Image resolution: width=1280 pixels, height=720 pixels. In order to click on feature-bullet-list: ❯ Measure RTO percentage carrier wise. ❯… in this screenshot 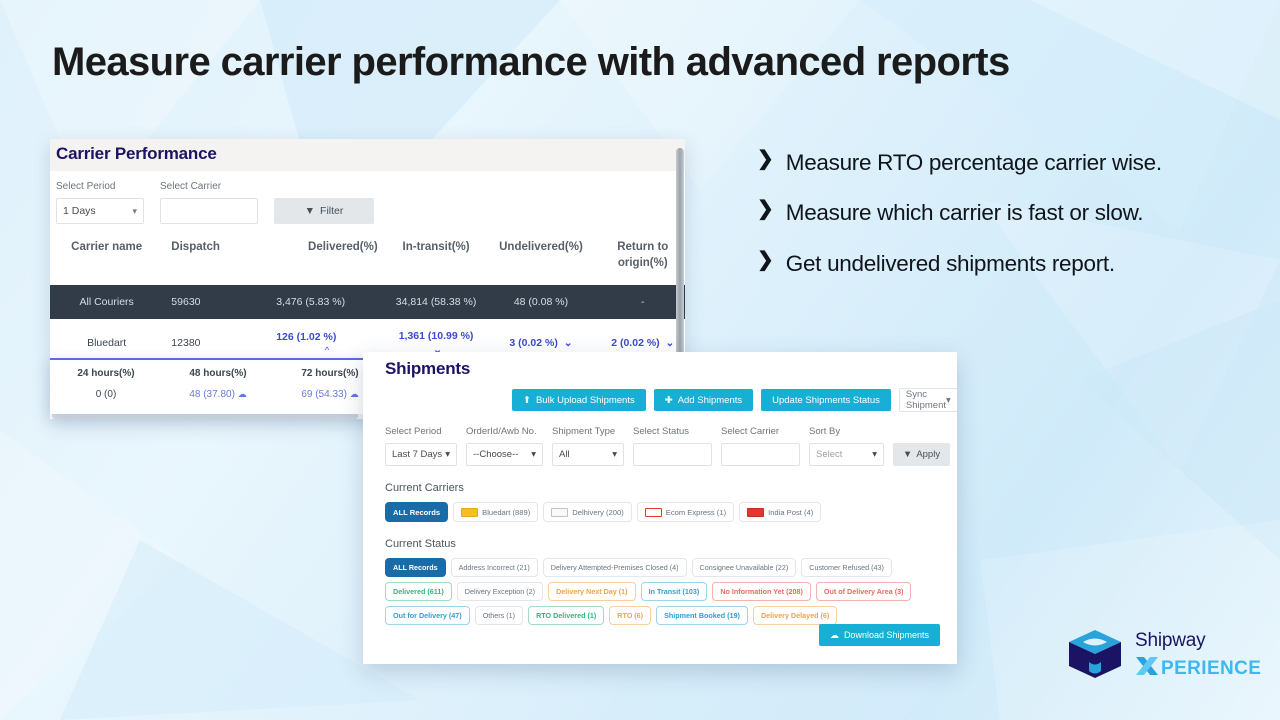, I will do `click(1007, 223)`.